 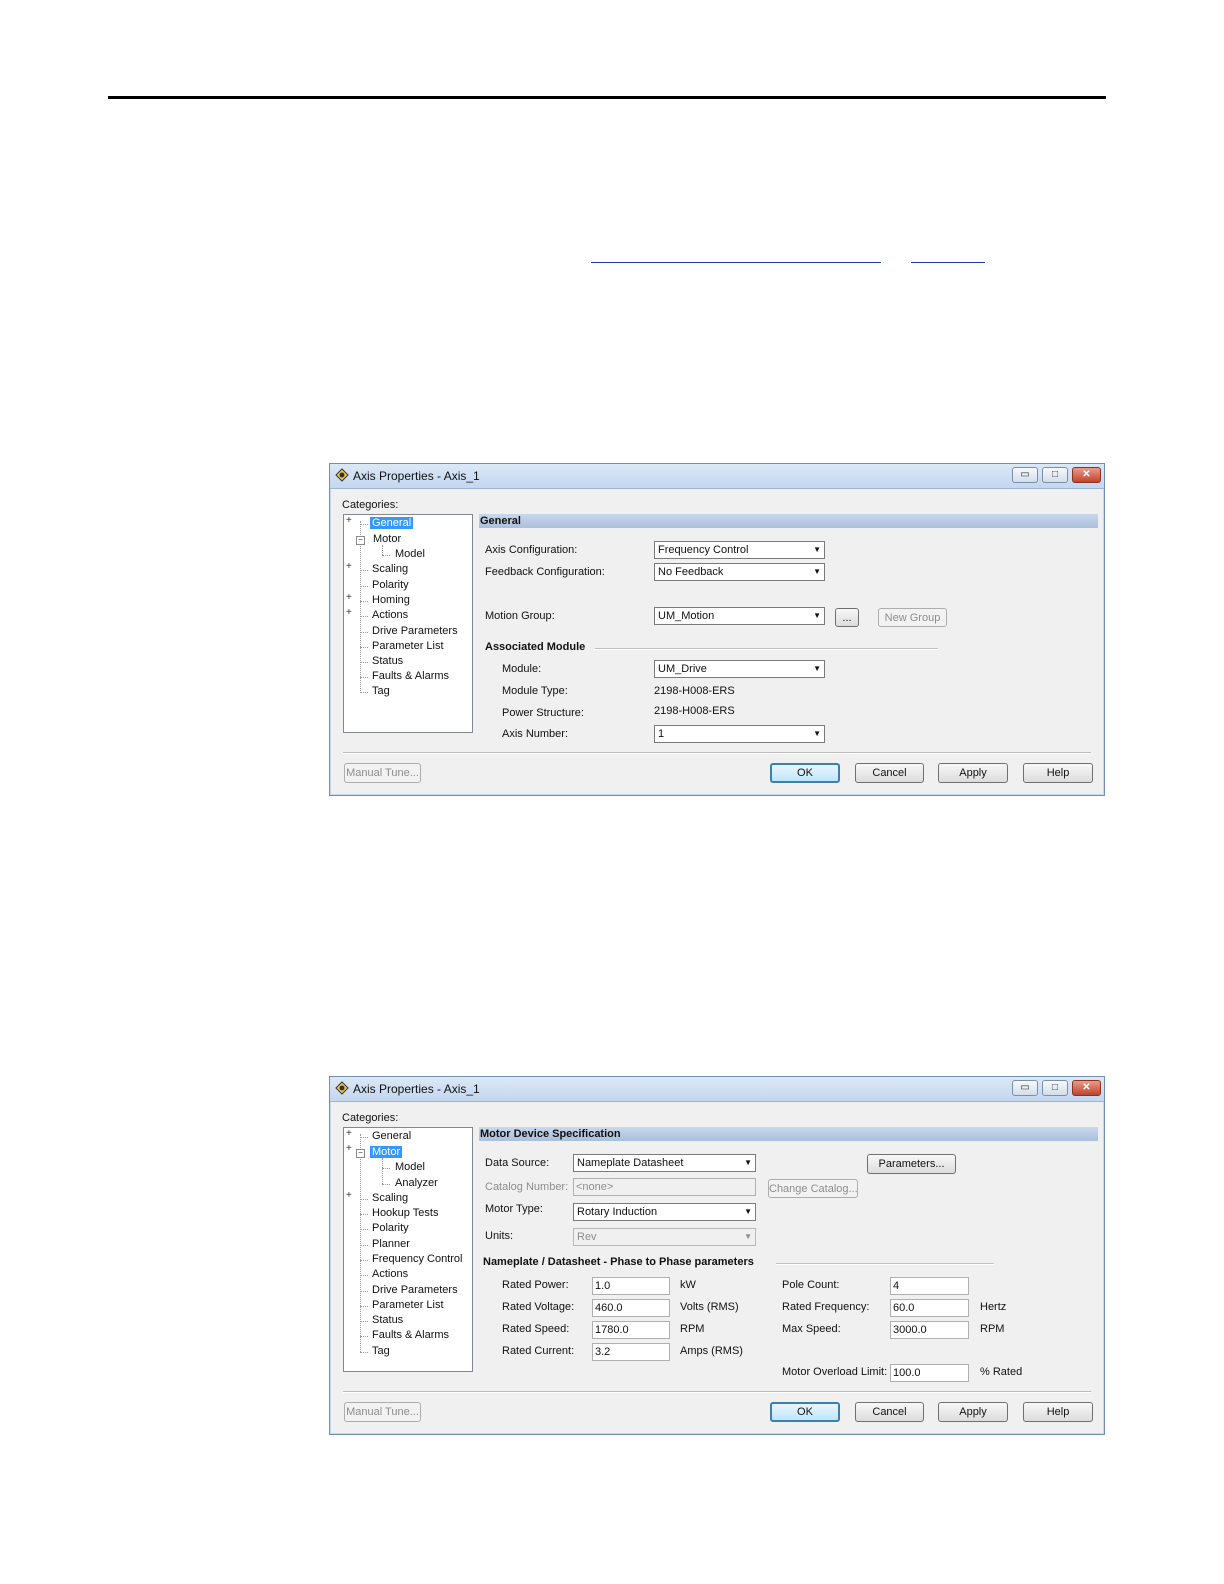 I want to click on catalog-number-field: <none>, so click(x=664, y=1187).